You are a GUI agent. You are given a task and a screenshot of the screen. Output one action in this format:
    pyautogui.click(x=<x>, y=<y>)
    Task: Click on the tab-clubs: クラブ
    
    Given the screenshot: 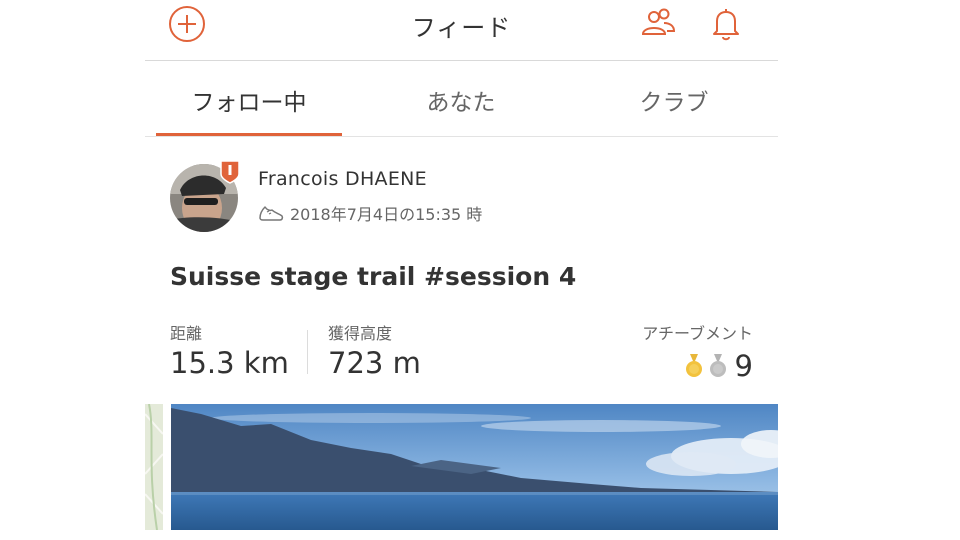 What is the action you would take?
    pyautogui.click(x=674, y=100)
    